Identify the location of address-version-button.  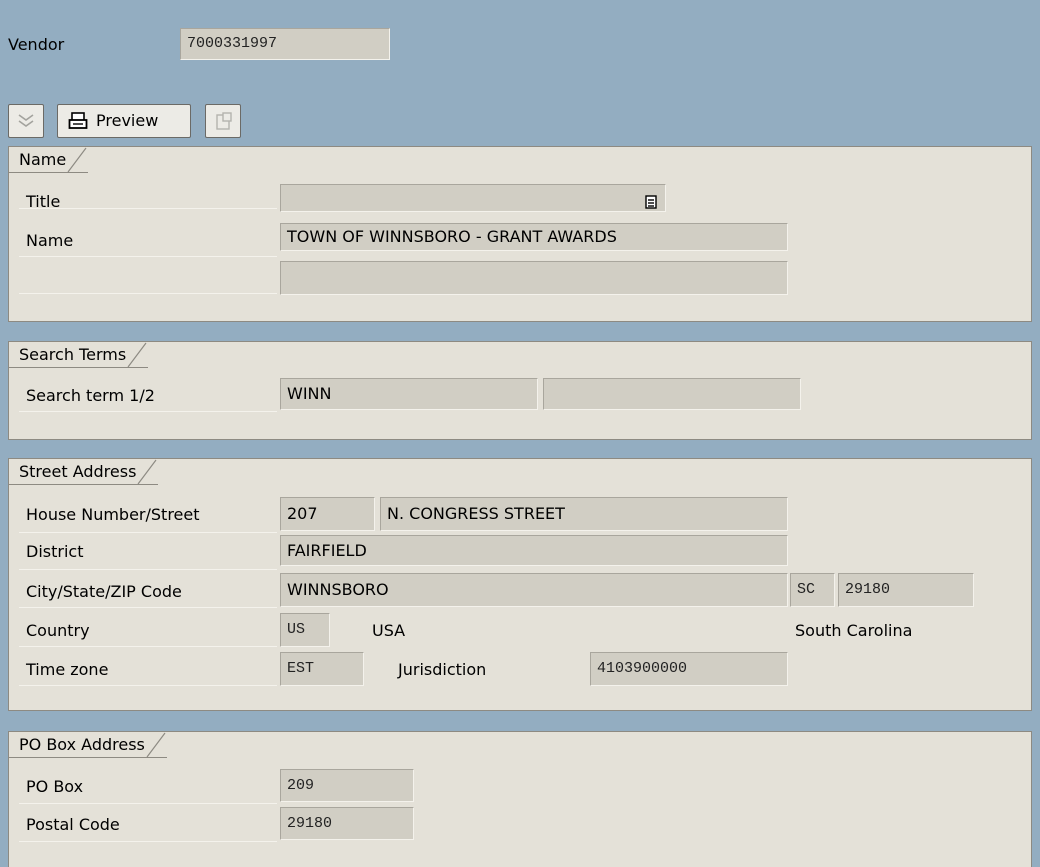
(223, 121).